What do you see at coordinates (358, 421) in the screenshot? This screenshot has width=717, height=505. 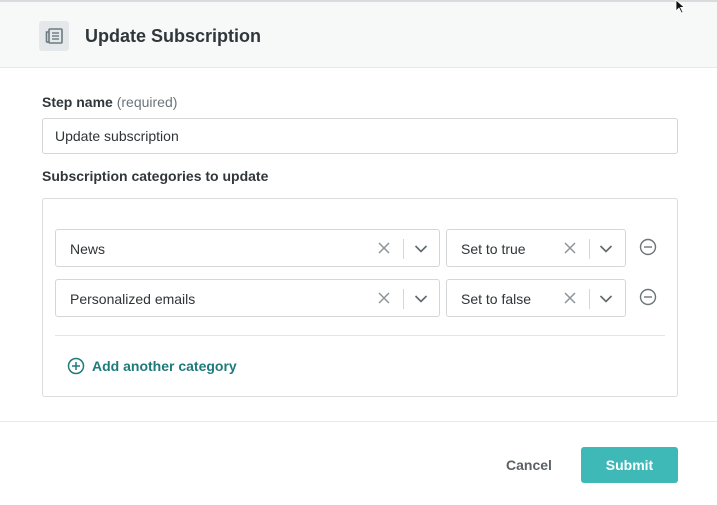 I see `footer-divider` at bounding box center [358, 421].